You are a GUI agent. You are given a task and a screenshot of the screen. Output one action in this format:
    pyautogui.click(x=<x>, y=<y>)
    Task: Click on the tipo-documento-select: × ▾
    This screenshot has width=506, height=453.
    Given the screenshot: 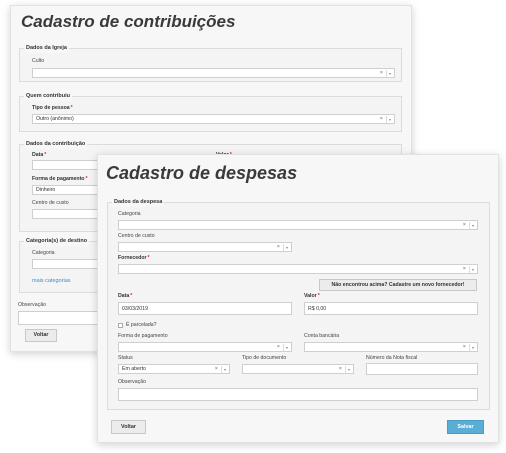 What is the action you would take?
    pyautogui.click(x=298, y=369)
    